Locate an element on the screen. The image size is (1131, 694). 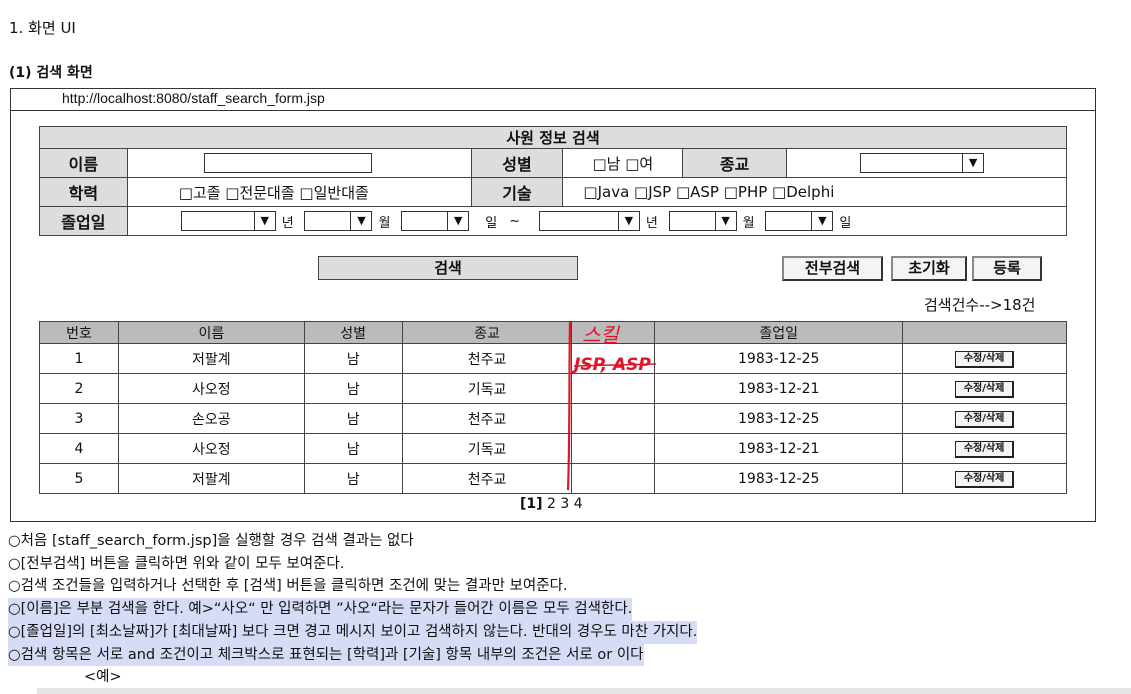
religion-label: 종교 is located at coordinates (735, 163).